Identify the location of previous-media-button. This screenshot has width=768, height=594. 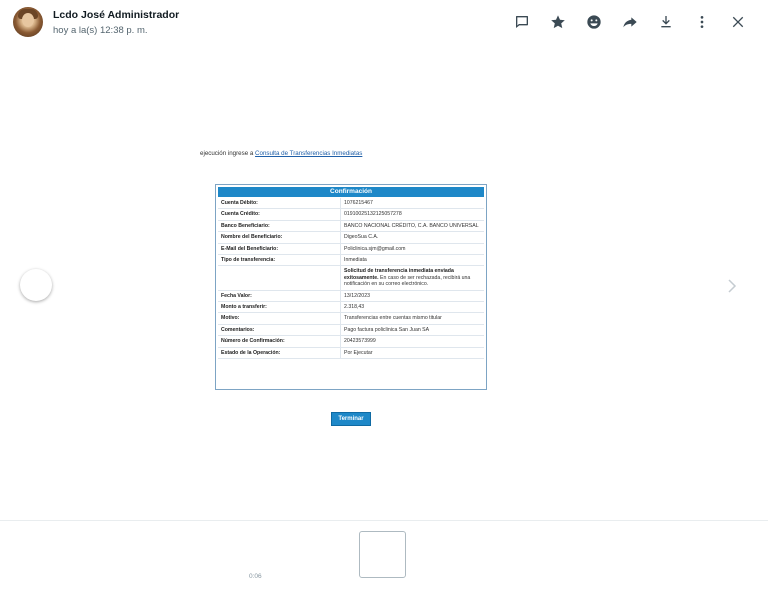
(36, 285).